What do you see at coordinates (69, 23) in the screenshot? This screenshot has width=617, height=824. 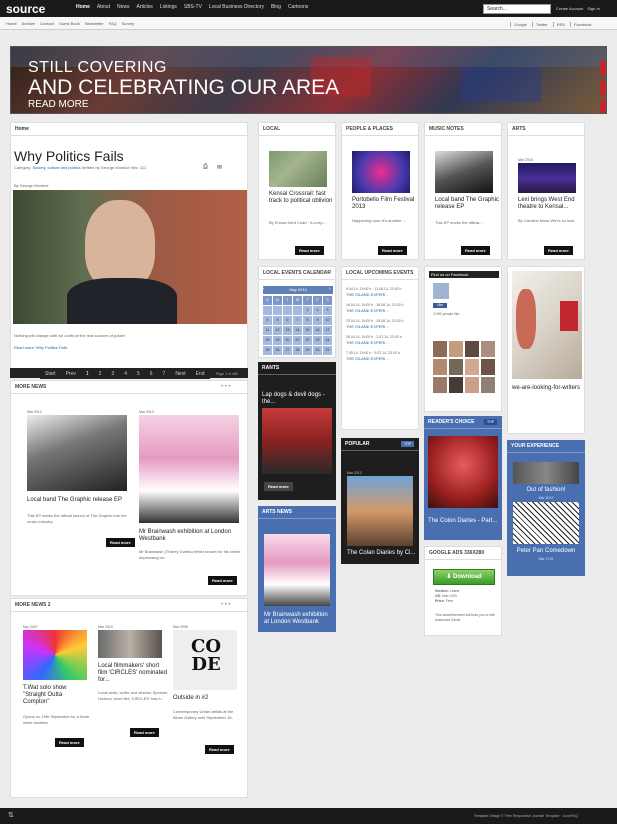 I see `subnav-guest-book: Guest Book` at bounding box center [69, 23].